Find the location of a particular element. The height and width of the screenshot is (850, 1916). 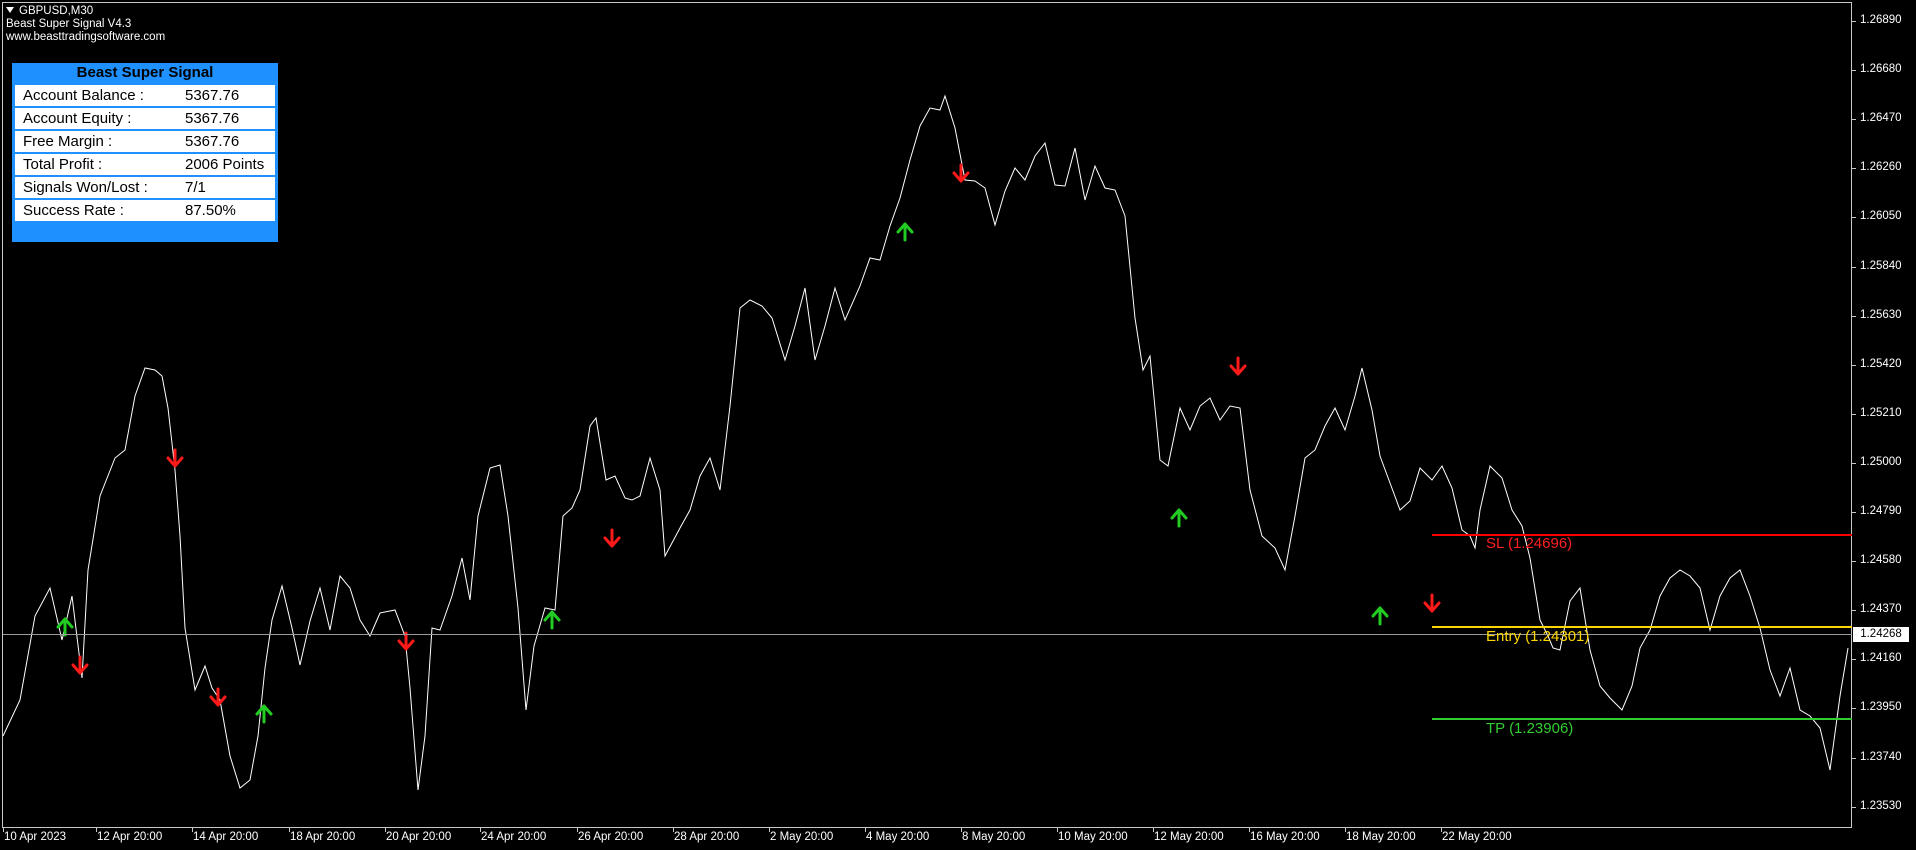

price-axis-label: 1.26050 is located at coordinates (1881, 216).